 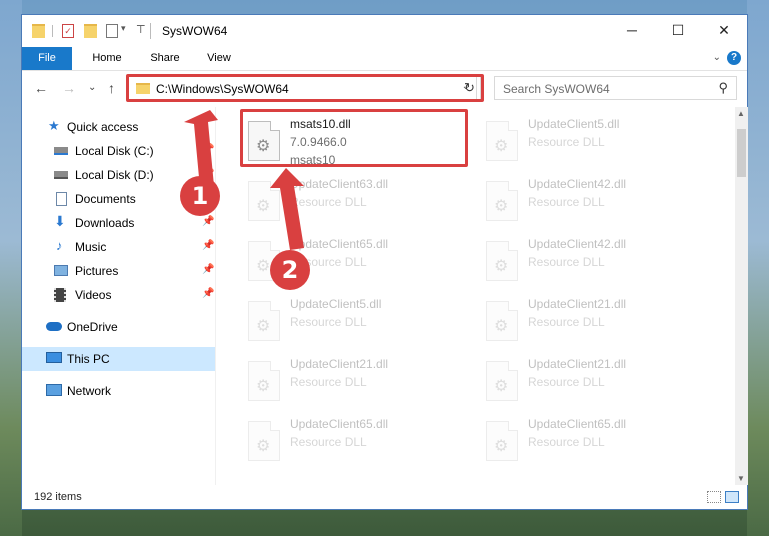 I want to click on step-marker-2: 2, so click(x=290, y=270).